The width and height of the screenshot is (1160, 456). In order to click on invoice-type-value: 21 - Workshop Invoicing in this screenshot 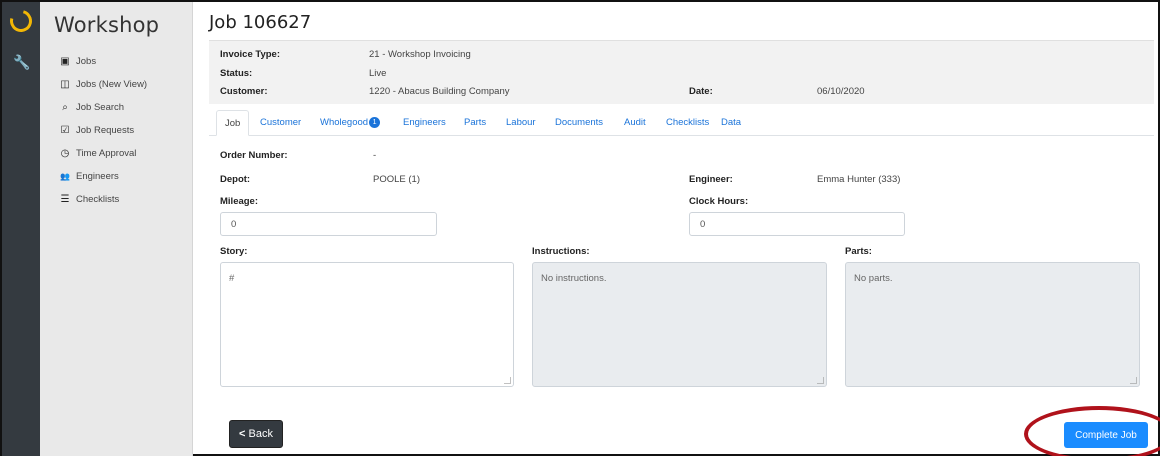, I will do `click(420, 54)`.